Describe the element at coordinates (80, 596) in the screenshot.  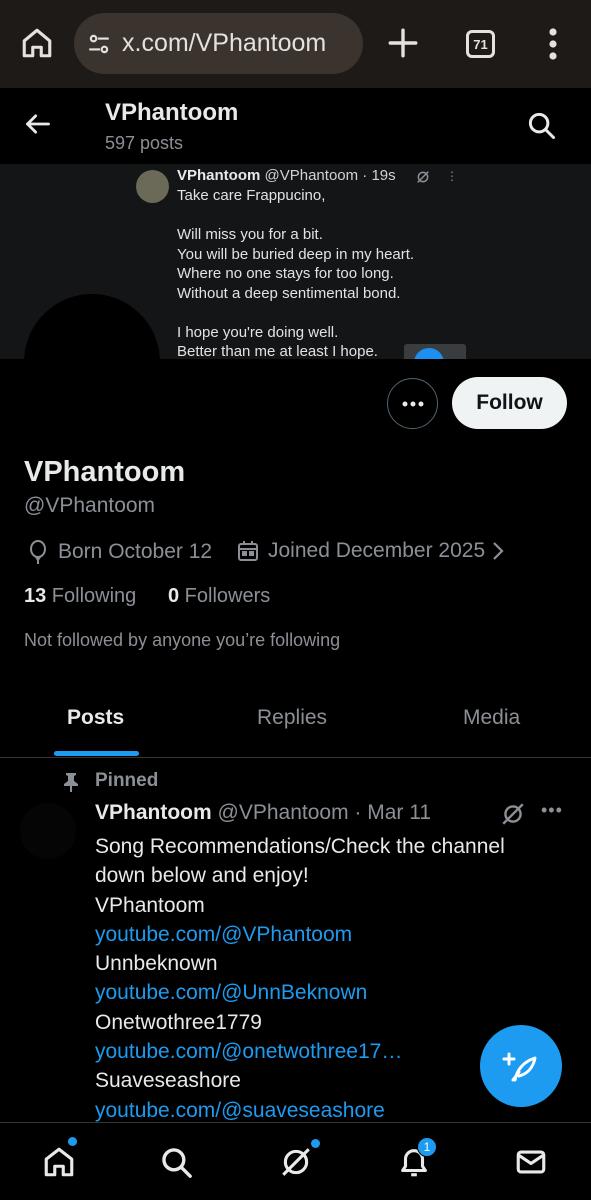
I see `following-link: 13 Following` at that location.